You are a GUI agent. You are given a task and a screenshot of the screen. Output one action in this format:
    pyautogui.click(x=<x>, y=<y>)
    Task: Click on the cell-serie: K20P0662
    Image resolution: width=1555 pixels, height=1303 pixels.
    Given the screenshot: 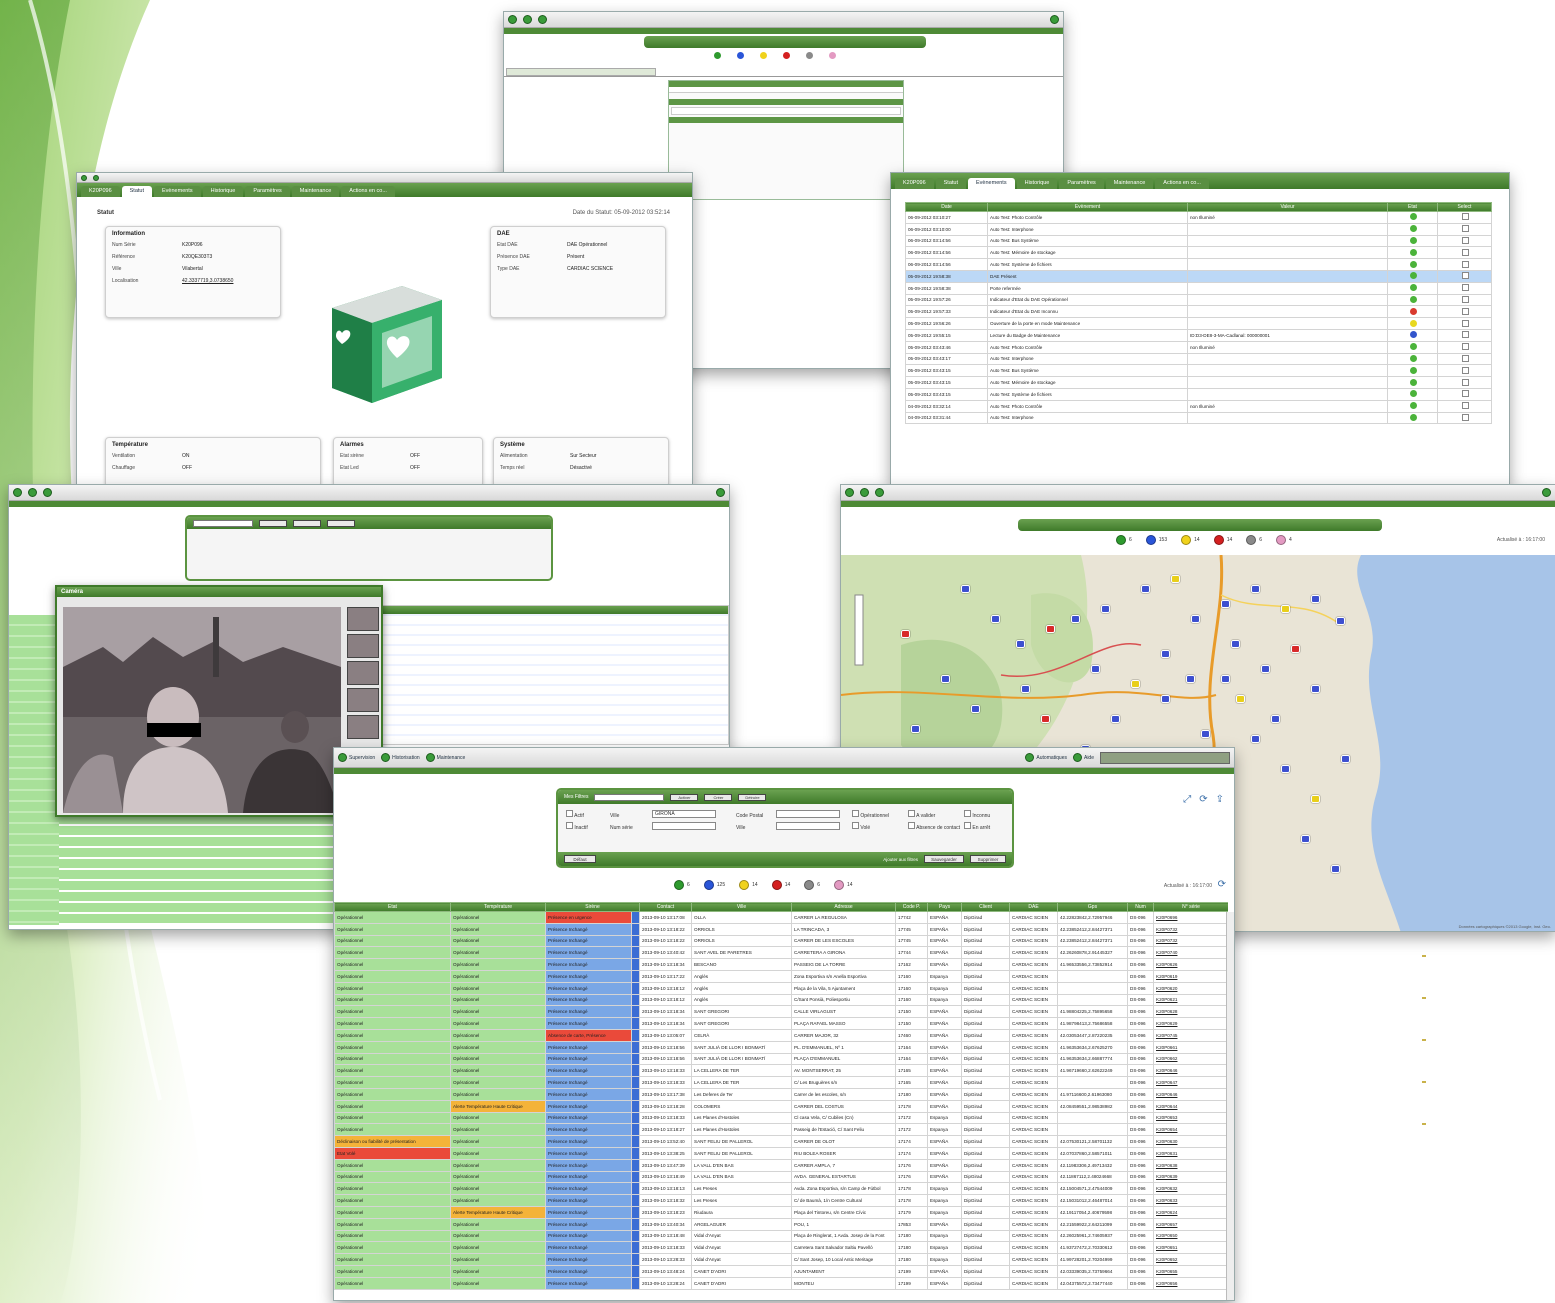 What is the action you would take?
    pyautogui.click(x=1190, y=1059)
    